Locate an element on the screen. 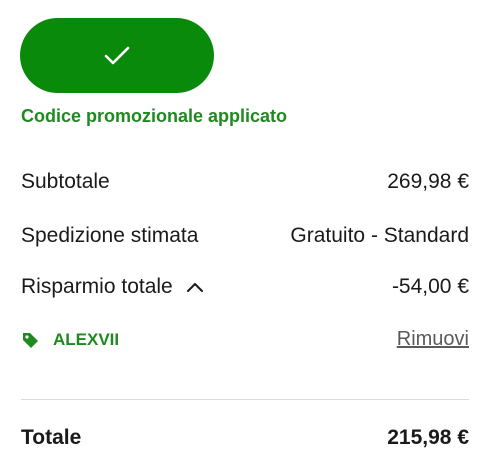 Image resolution: width=488 pixels, height=471 pixels. promo-code-wrap: ALEXVII is located at coordinates (70, 340).